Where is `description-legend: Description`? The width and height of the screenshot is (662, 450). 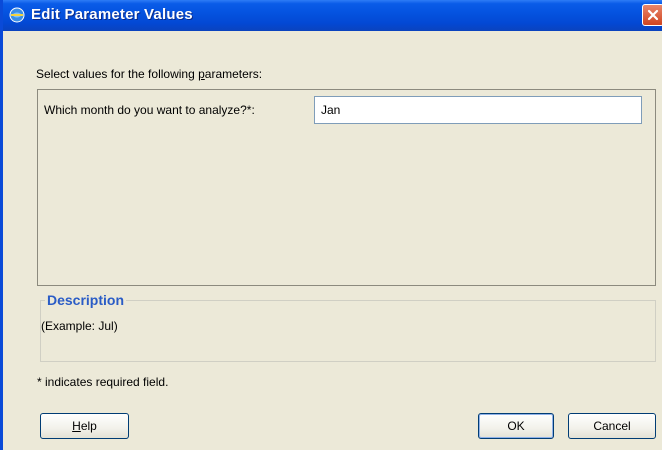
description-legend: Description is located at coordinates (86, 300).